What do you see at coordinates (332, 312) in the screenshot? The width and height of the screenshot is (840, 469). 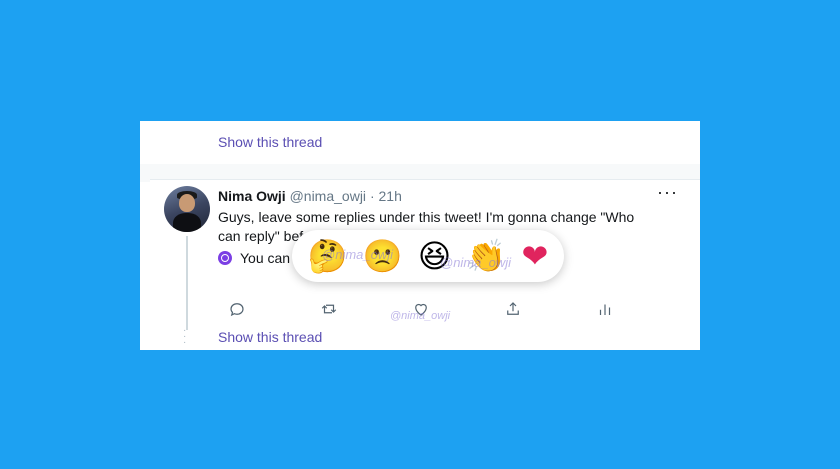 I see `retweet-icon` at bounding box center [332, 312].